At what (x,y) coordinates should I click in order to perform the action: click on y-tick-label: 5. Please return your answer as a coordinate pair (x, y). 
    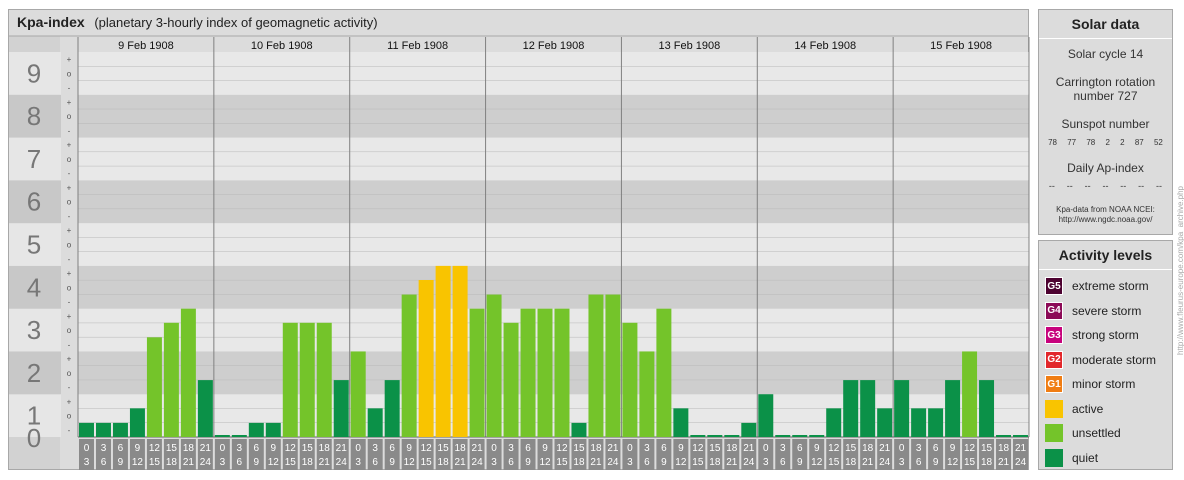
    Looking at the image, I should click on (34, 245).